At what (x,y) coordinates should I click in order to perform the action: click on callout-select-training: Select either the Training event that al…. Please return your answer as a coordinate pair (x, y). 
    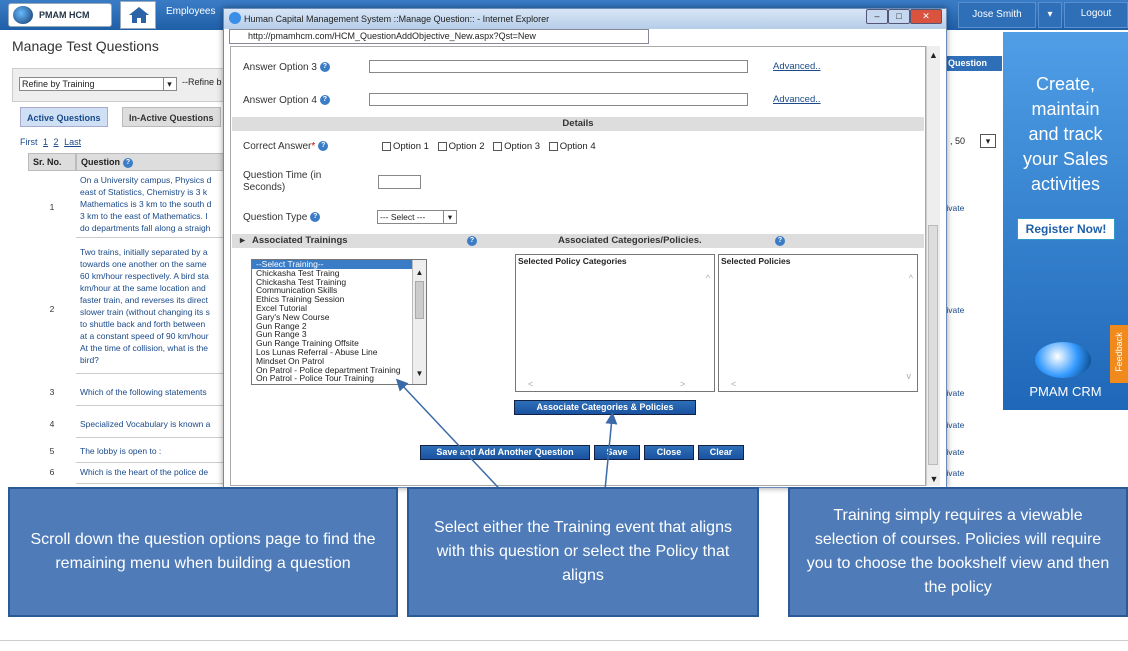
    Looking at the image, I should click on (583, 552).